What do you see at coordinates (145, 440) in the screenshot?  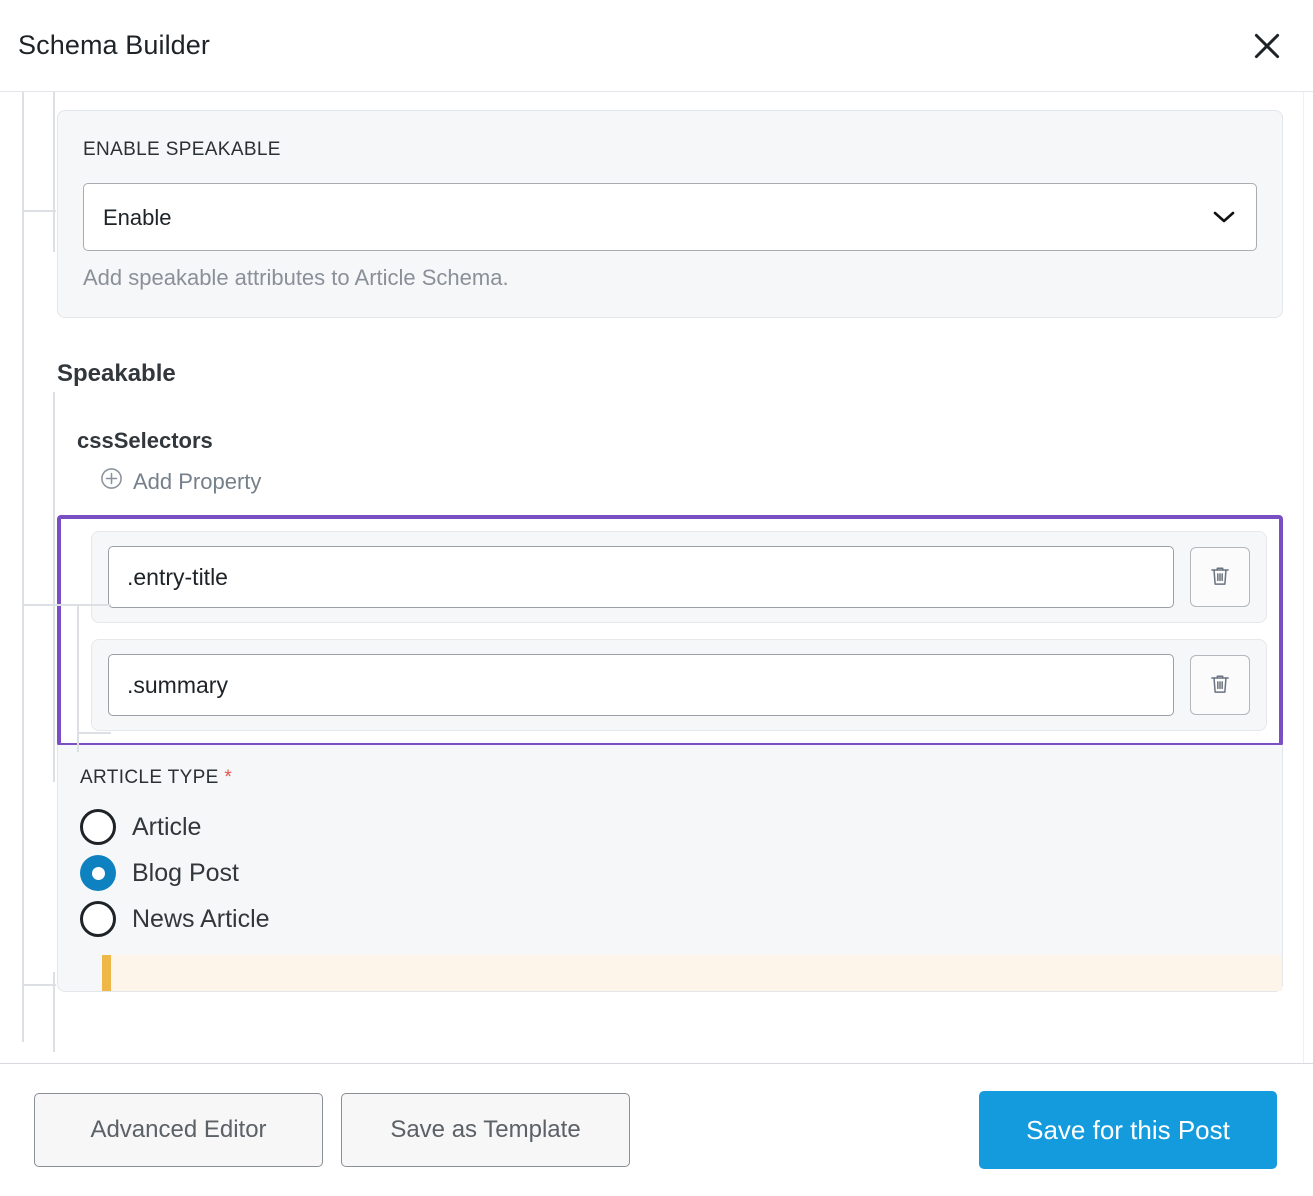 I see `css-selectors-title: cssSelectors` at bounding box center [145, 440].